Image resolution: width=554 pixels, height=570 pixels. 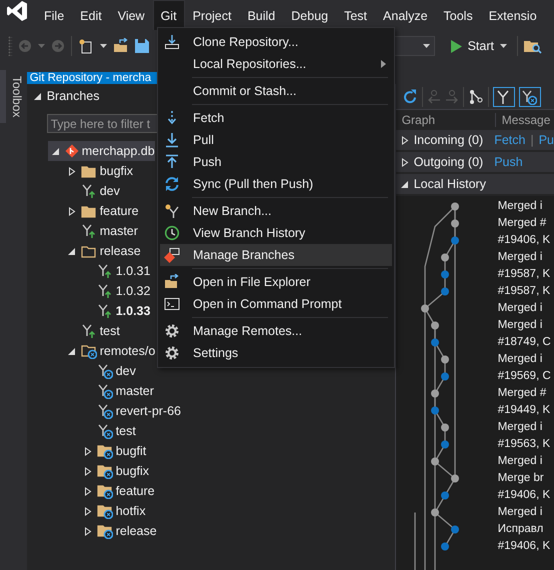 I want to click on menu-item: View Branch History, so click(x=276, y=233).